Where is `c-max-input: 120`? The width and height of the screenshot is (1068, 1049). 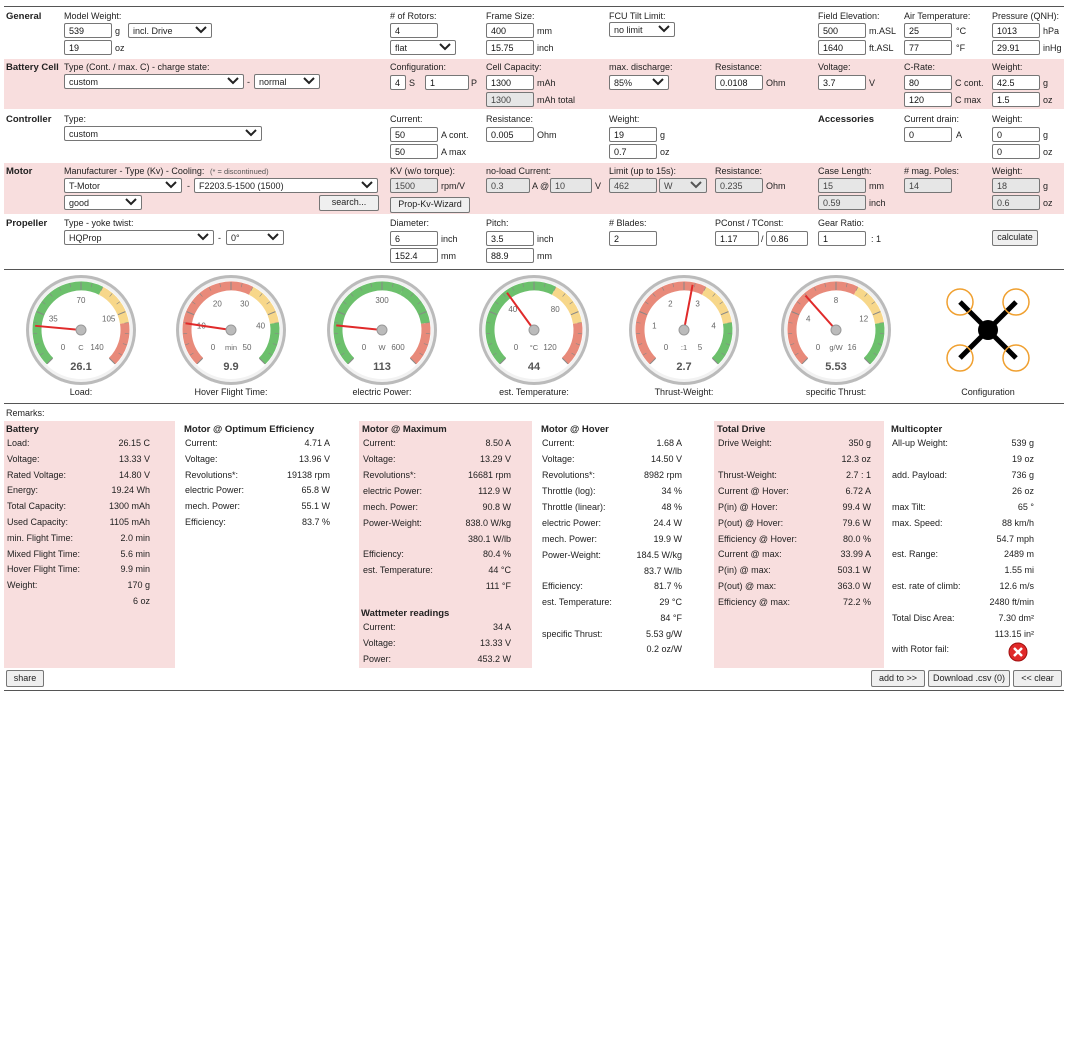 c-max-input: 120 is located at coordinates (928, 99).